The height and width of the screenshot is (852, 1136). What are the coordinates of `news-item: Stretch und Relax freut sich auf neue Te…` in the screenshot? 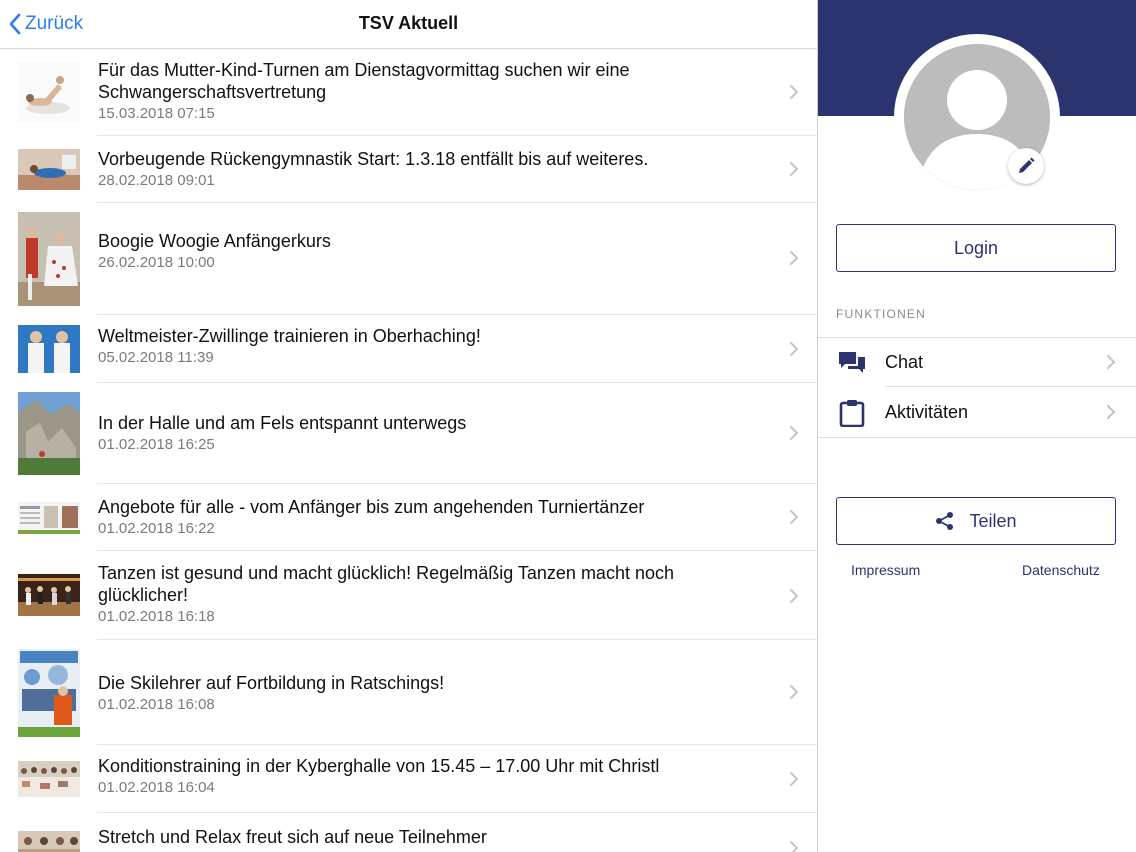 It's located at (408, 832).